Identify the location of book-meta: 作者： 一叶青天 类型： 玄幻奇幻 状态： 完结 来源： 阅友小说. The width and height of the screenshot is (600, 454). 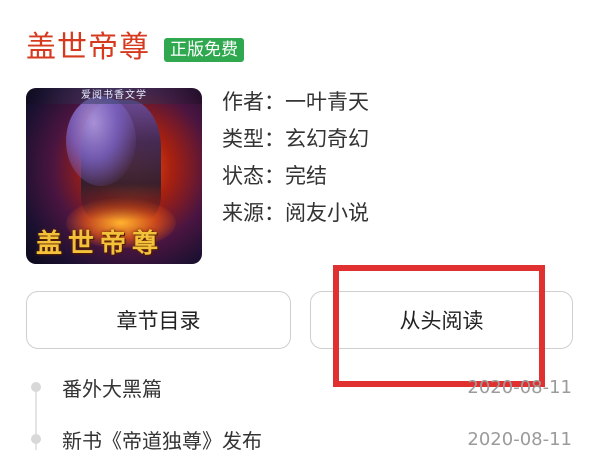
(295, 158).